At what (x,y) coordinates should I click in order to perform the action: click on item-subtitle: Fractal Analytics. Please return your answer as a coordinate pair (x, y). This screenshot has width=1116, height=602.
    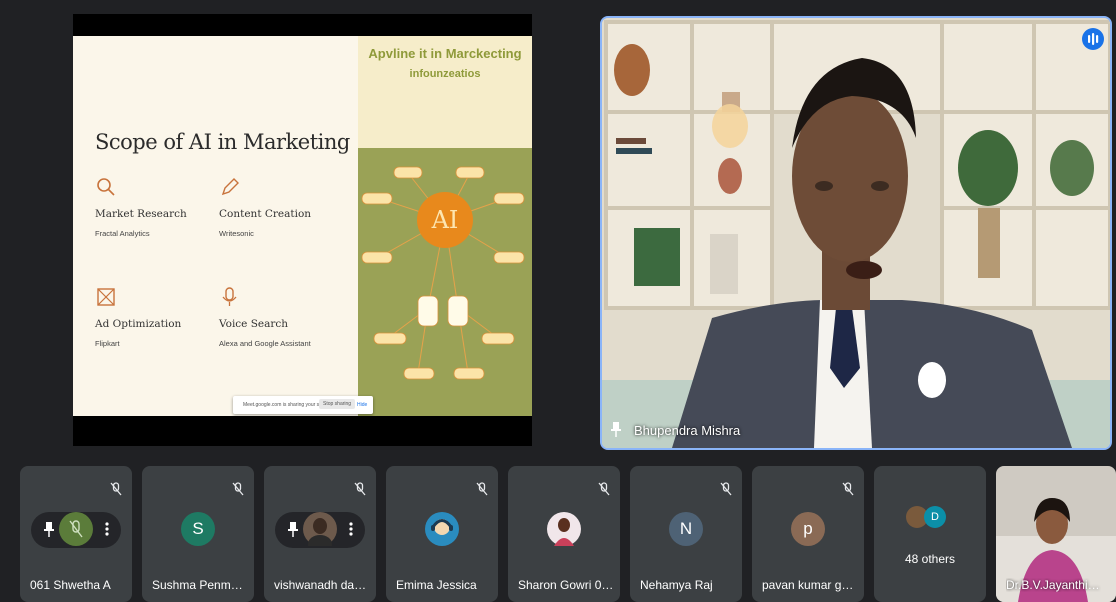
    Looking at the image, I should click on (122, 233).